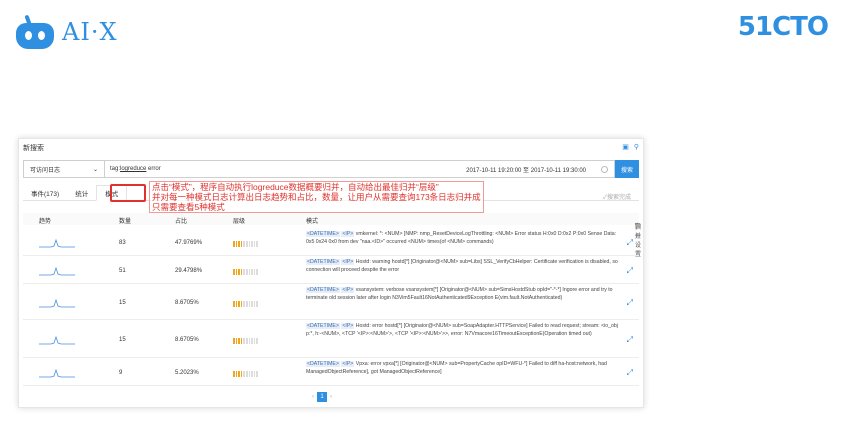 The height and width of the screenshot is (424, 864). Describe the element at coordinates (95, 169) in the screenshot. I see `chevron-down-icon: ⌄` at that location.